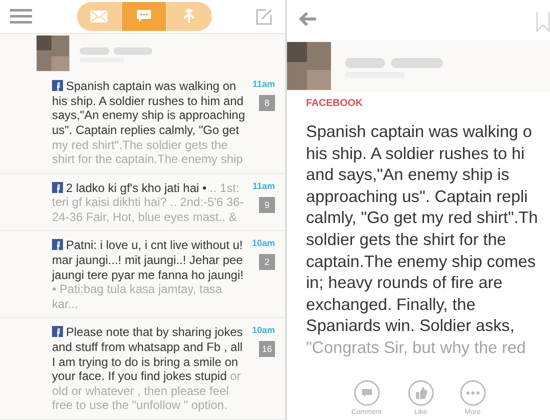 This screenshot has width=550, height=420. I want to click on article-text: approaching us". Captain repli, so click(417, 197).